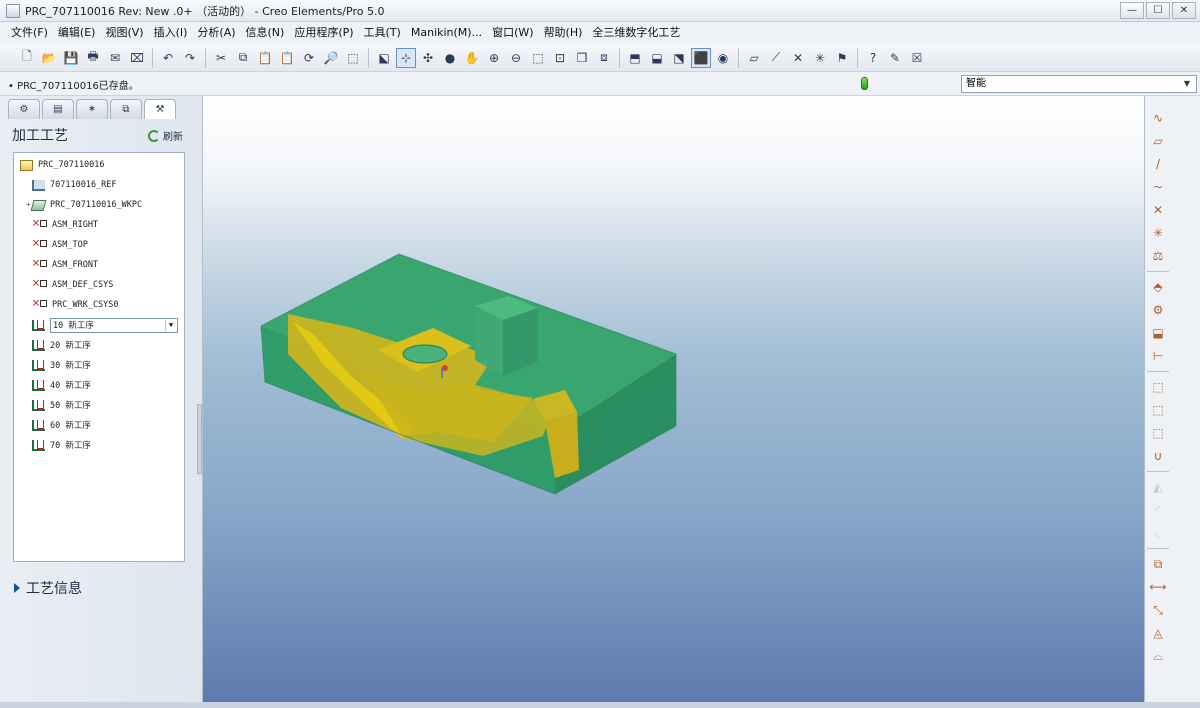  I want to click on tree-item: 20 新工序, so click(61, 345).